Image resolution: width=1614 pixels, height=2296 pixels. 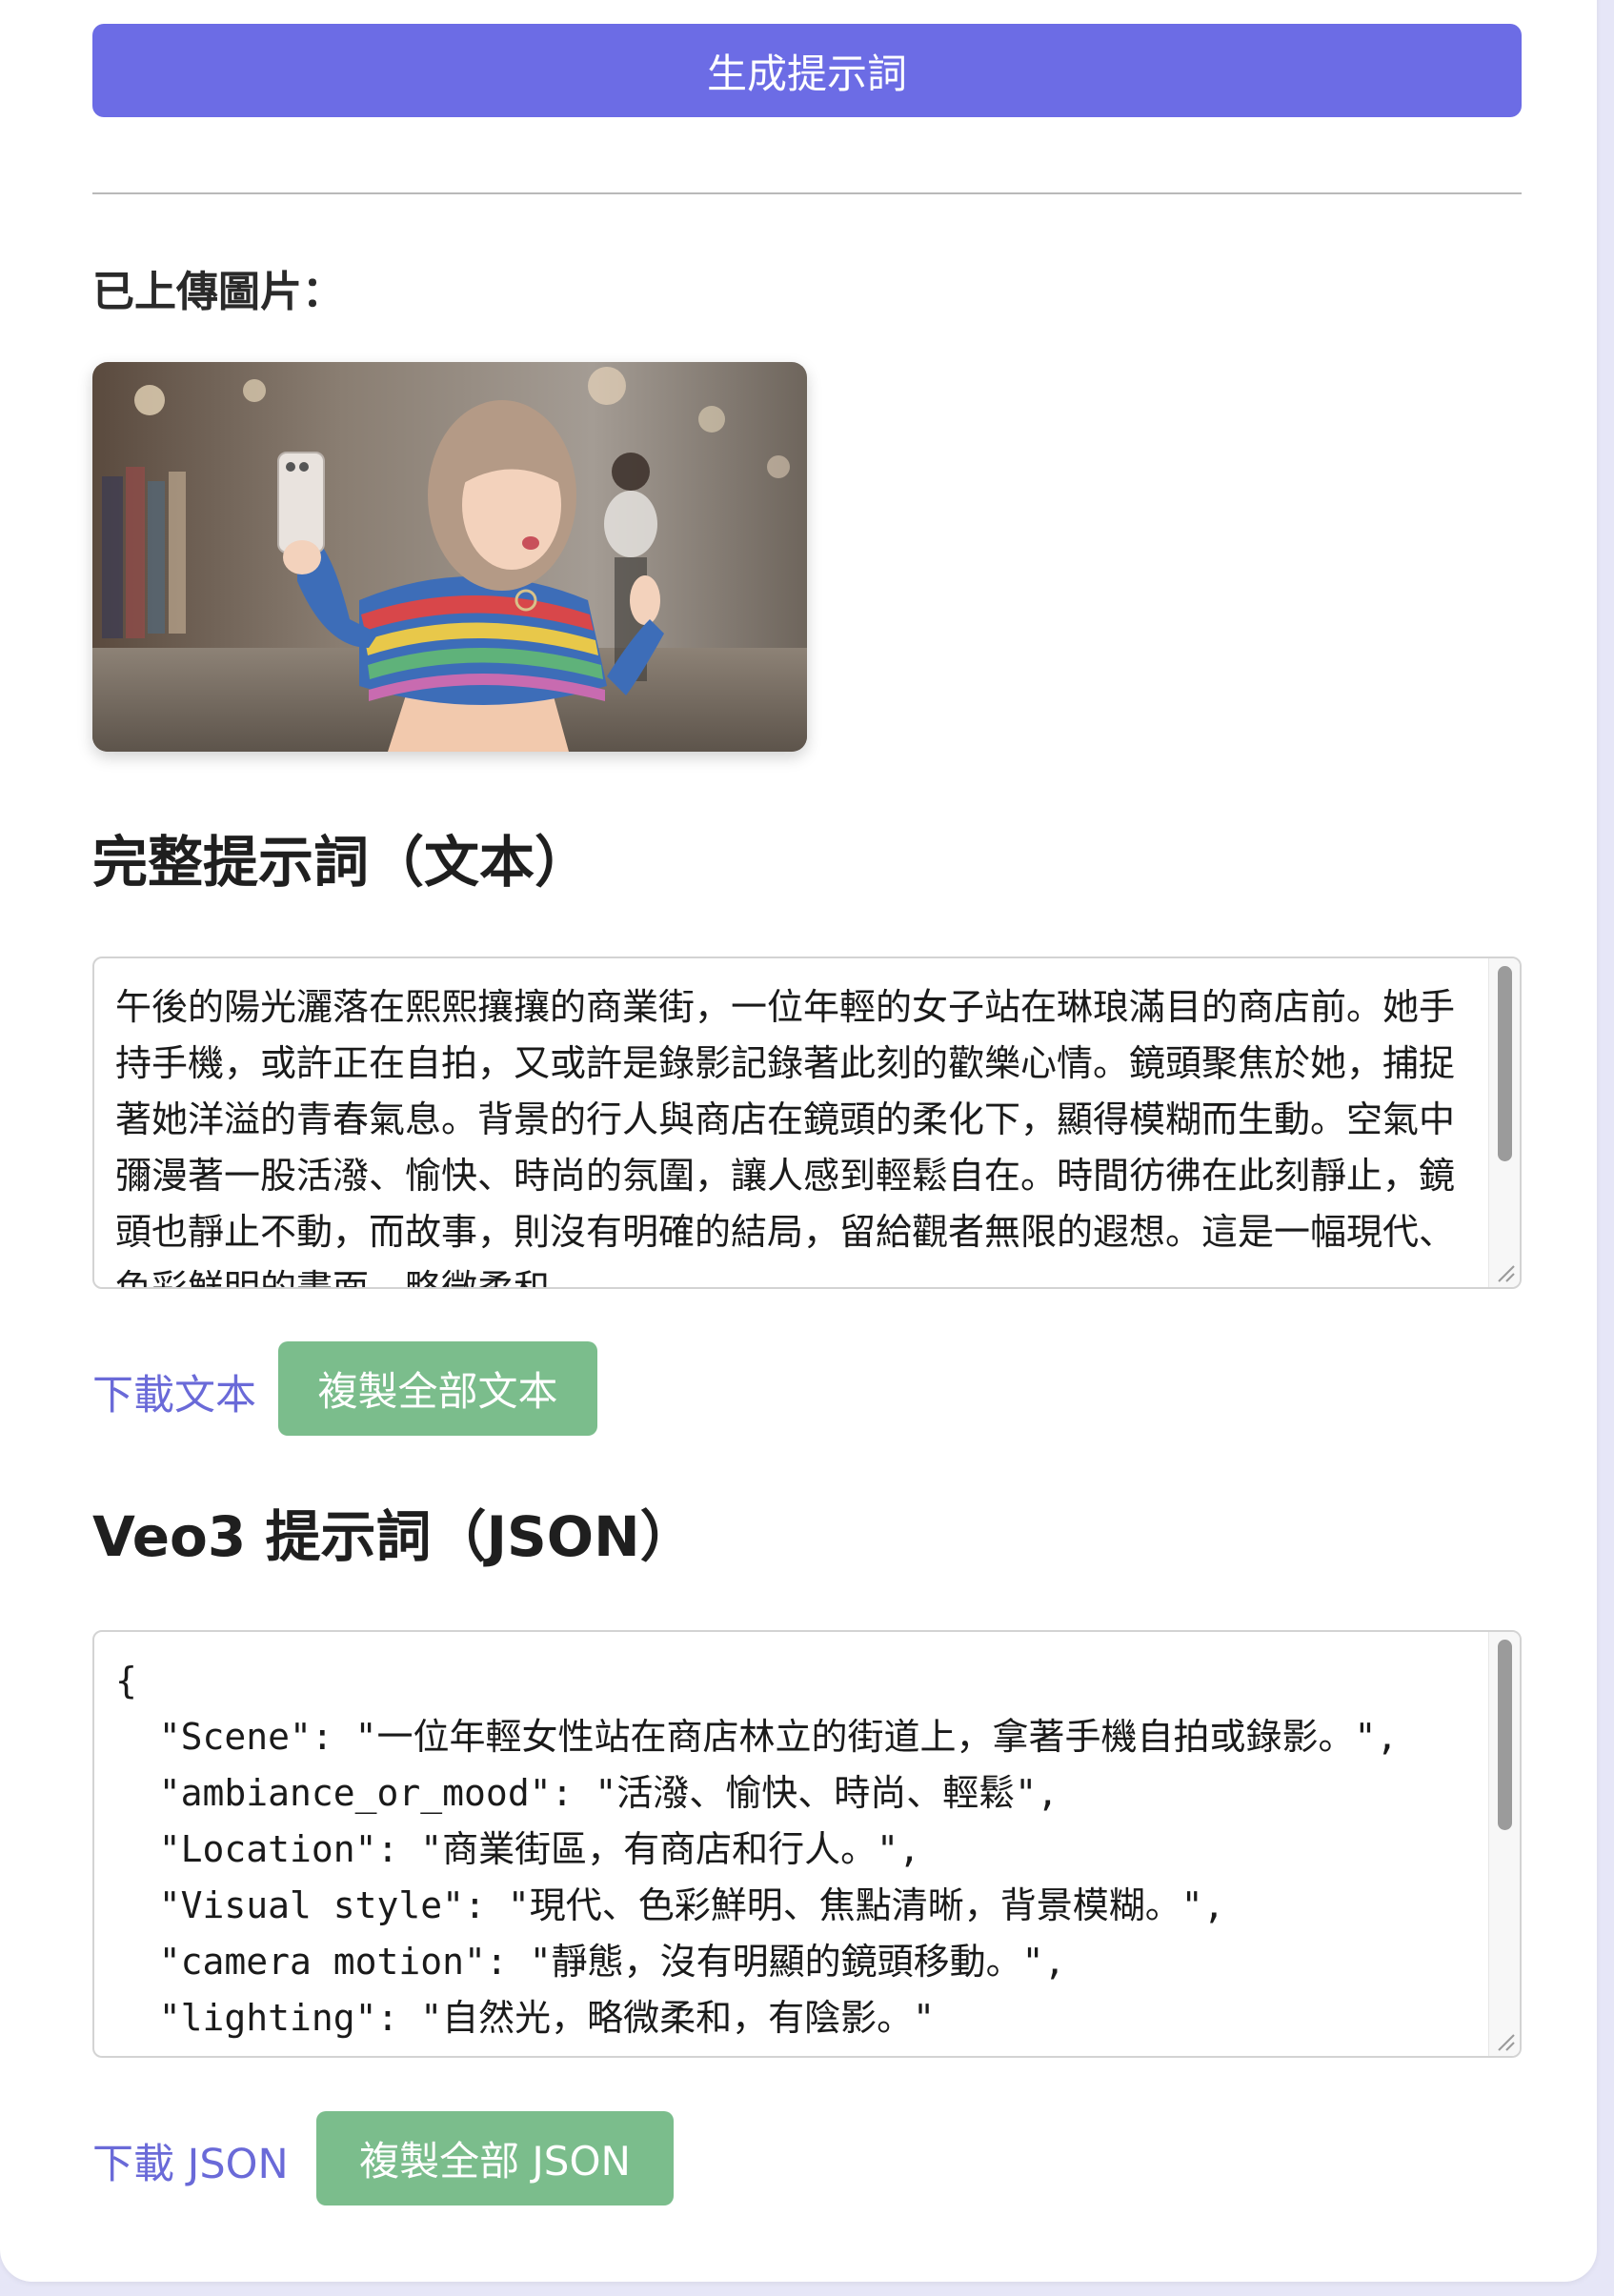 What do you see at coordinates (341, 862) in the screenshot?
I see `text-prompt-heading: 完整提示詞（文本）` at bounding box center [341, 862].